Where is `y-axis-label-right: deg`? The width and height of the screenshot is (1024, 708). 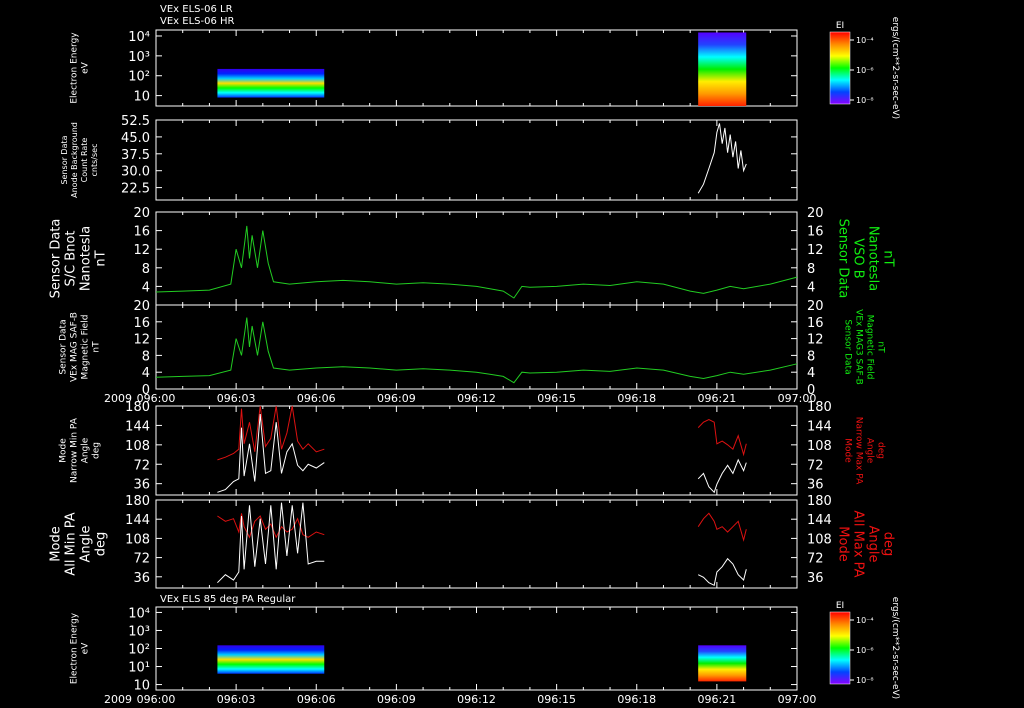
y-axis-label-right: deg is located at coordinates (888, 544).